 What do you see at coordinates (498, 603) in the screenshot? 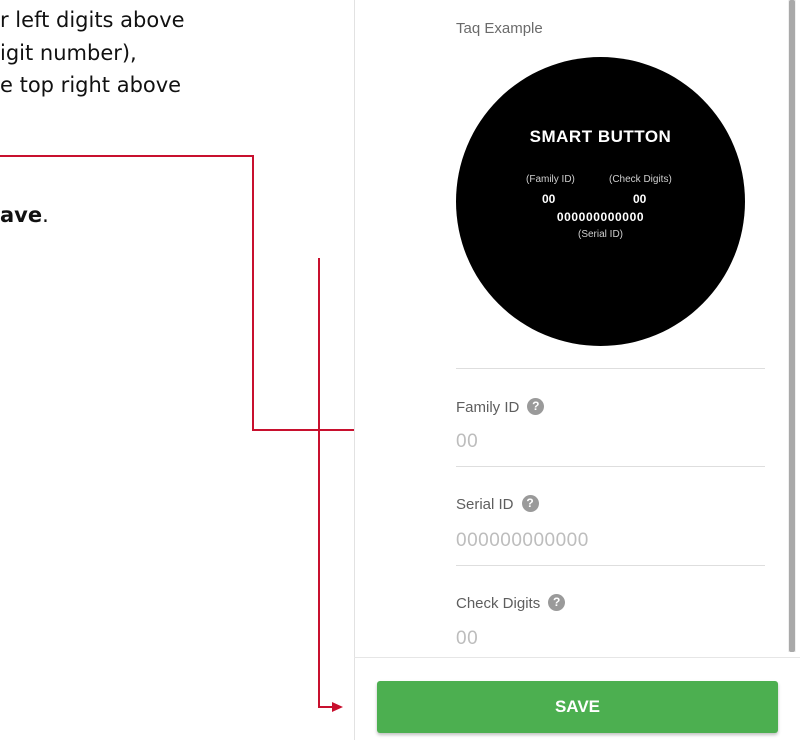
I see `check-digits-label-text: Check Digits` at bounding box center [498, 603].